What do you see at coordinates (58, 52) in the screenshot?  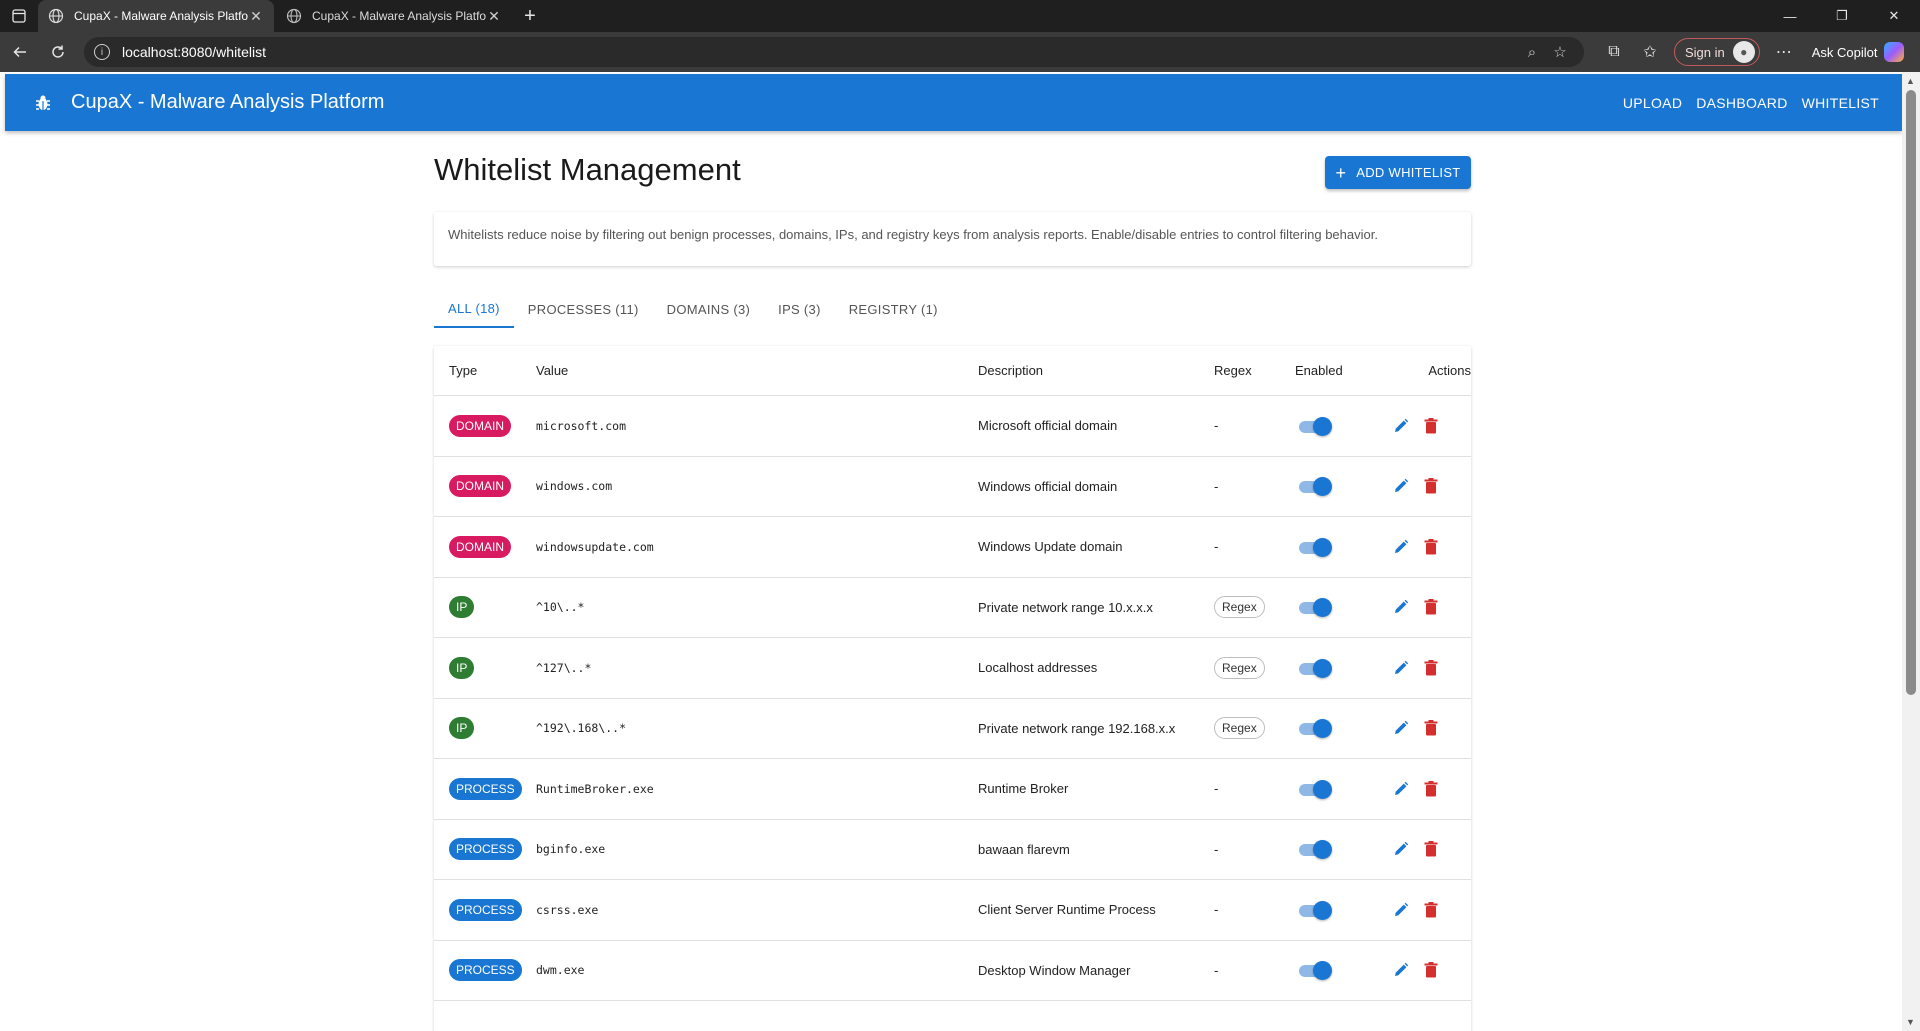 I see `refresh-icon` at bounding box center [58, 52].